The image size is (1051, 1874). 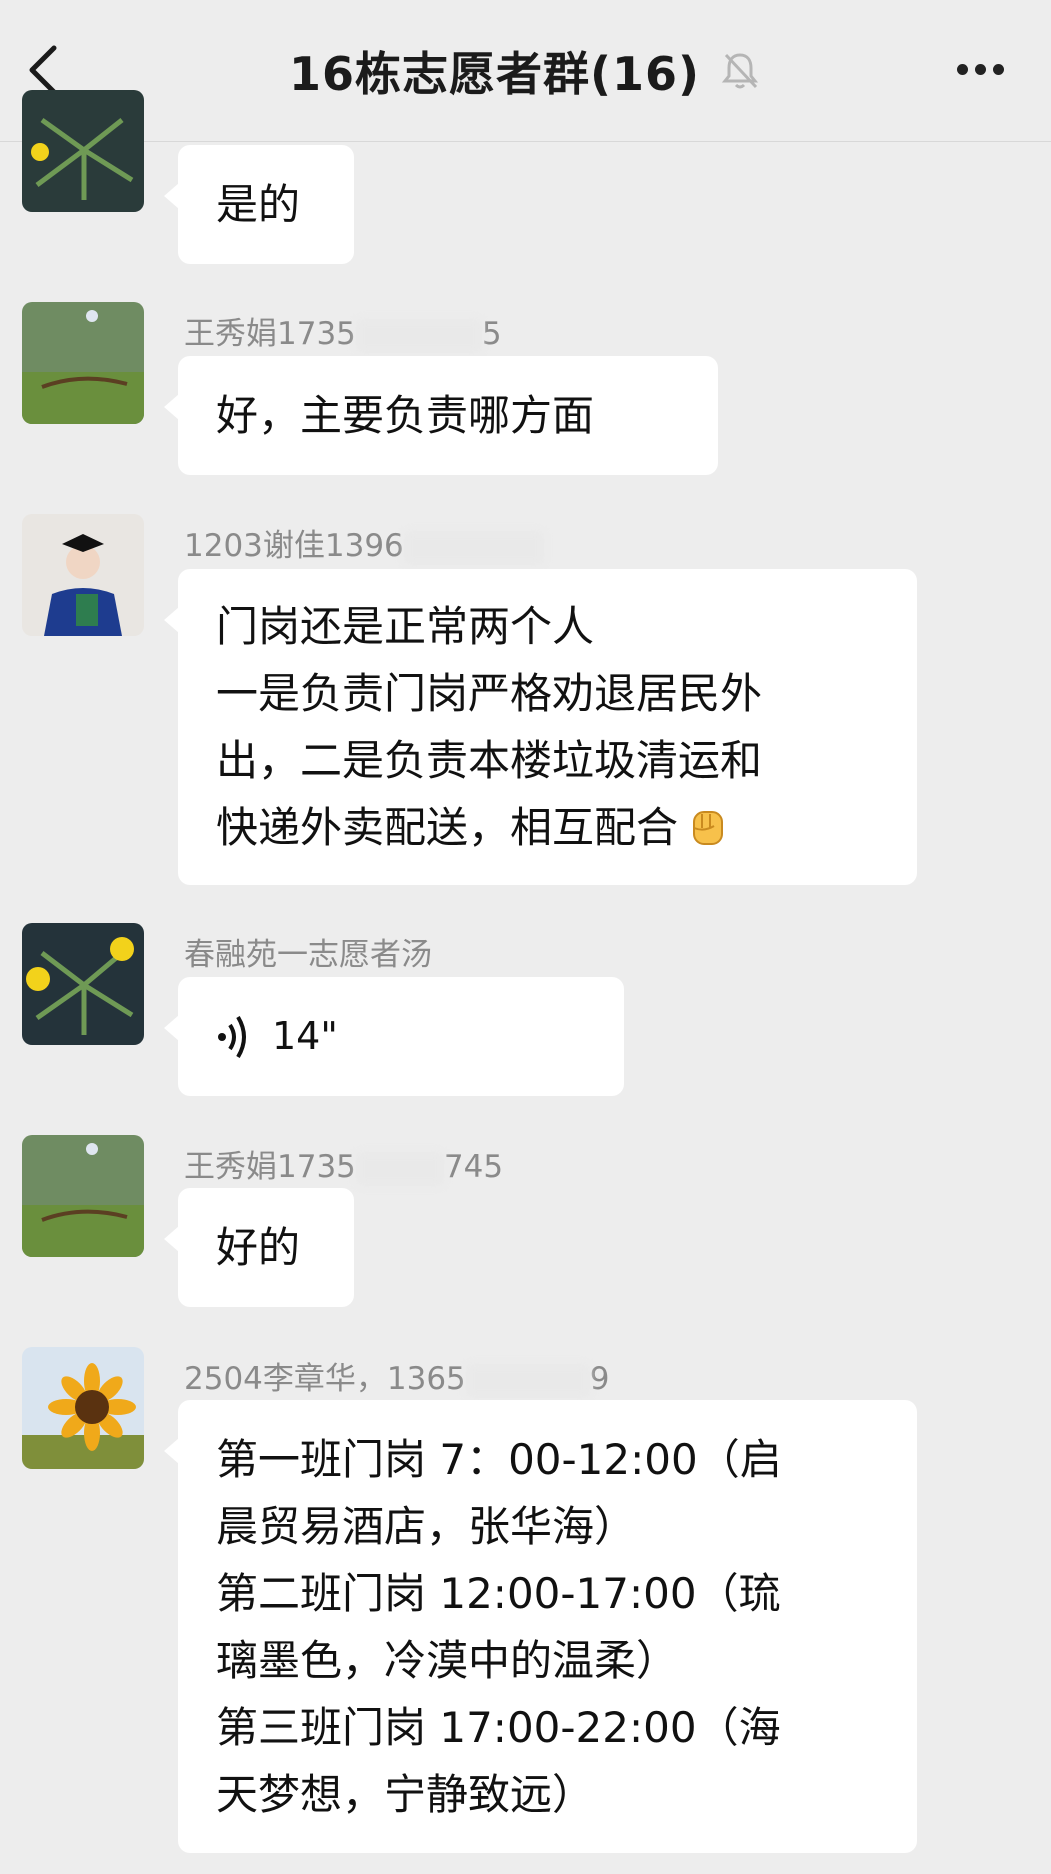 I want to click on voice-duration: 14", so click(x=305, y=1036).